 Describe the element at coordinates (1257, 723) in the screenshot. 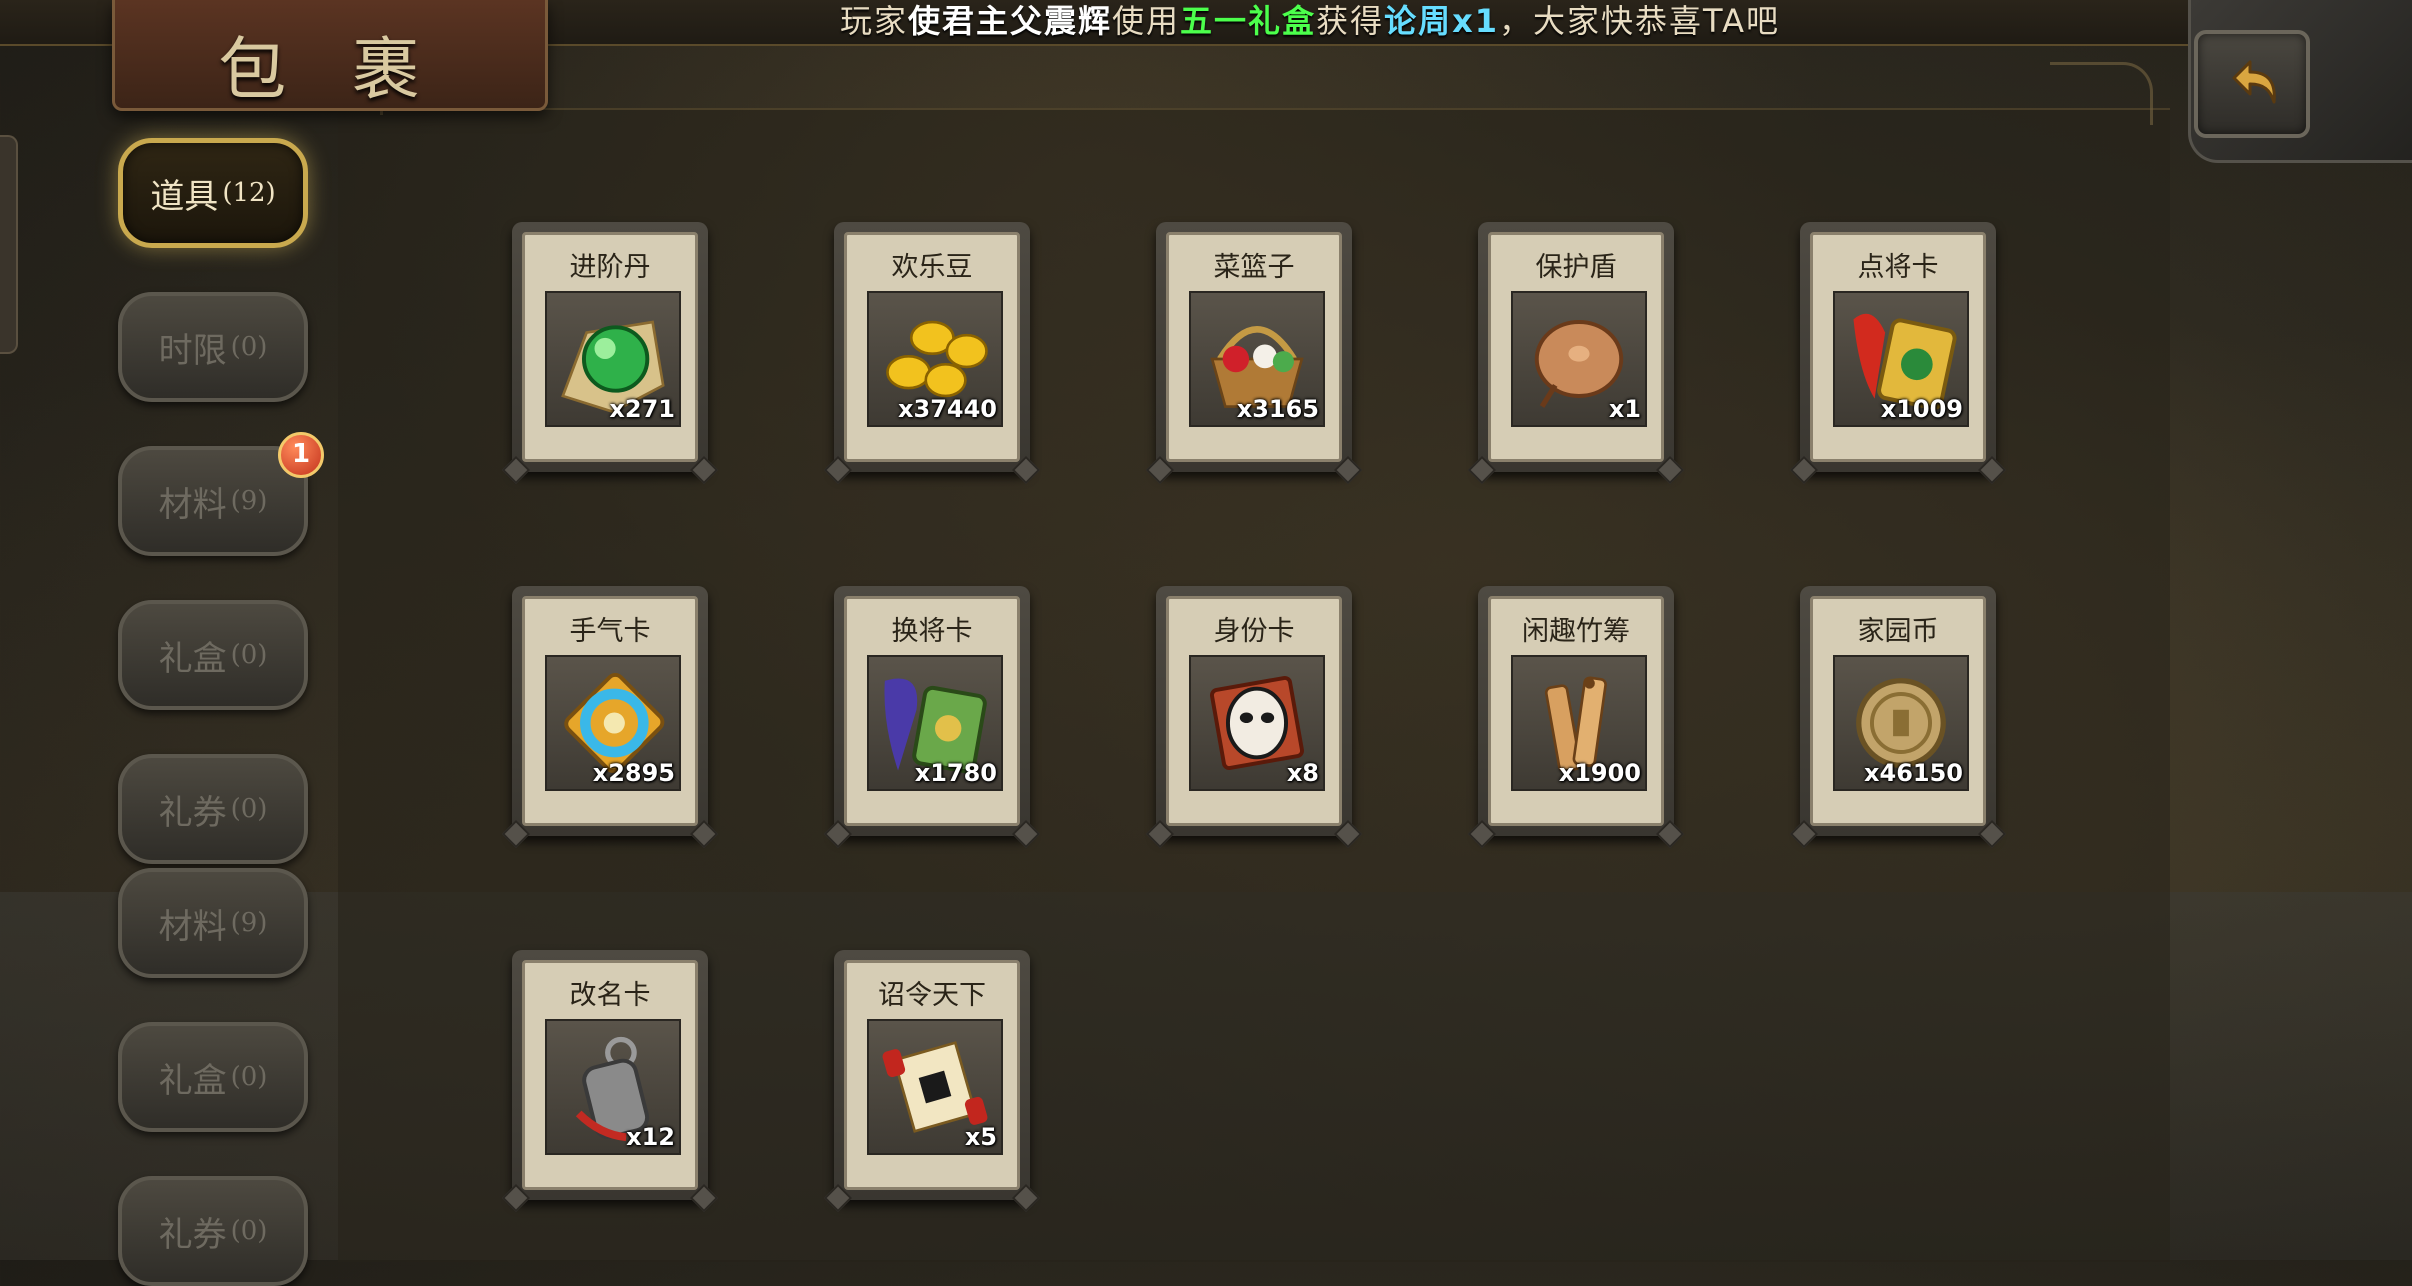

I see `item-icon-slot: x8` at that location.